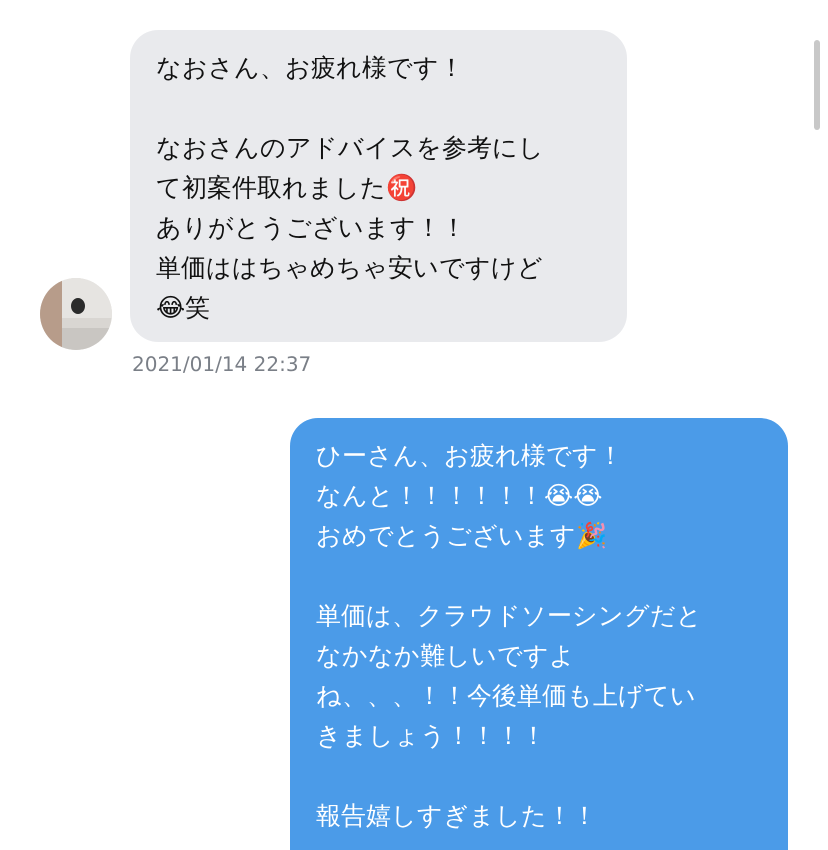  What do you see at coordinates (310, 68) in the screenshot?
I see `message-text: なおさん、お疲れ様です！` at bounding box center [310, 68].